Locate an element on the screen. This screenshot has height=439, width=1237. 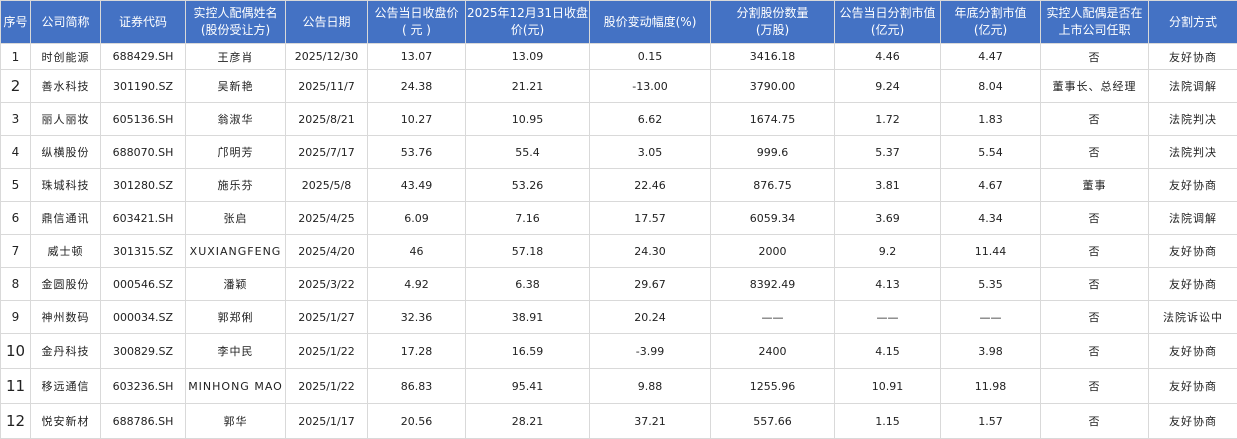
cell-split-value-year-end: 11.44 is located at coordinates (991, 251).